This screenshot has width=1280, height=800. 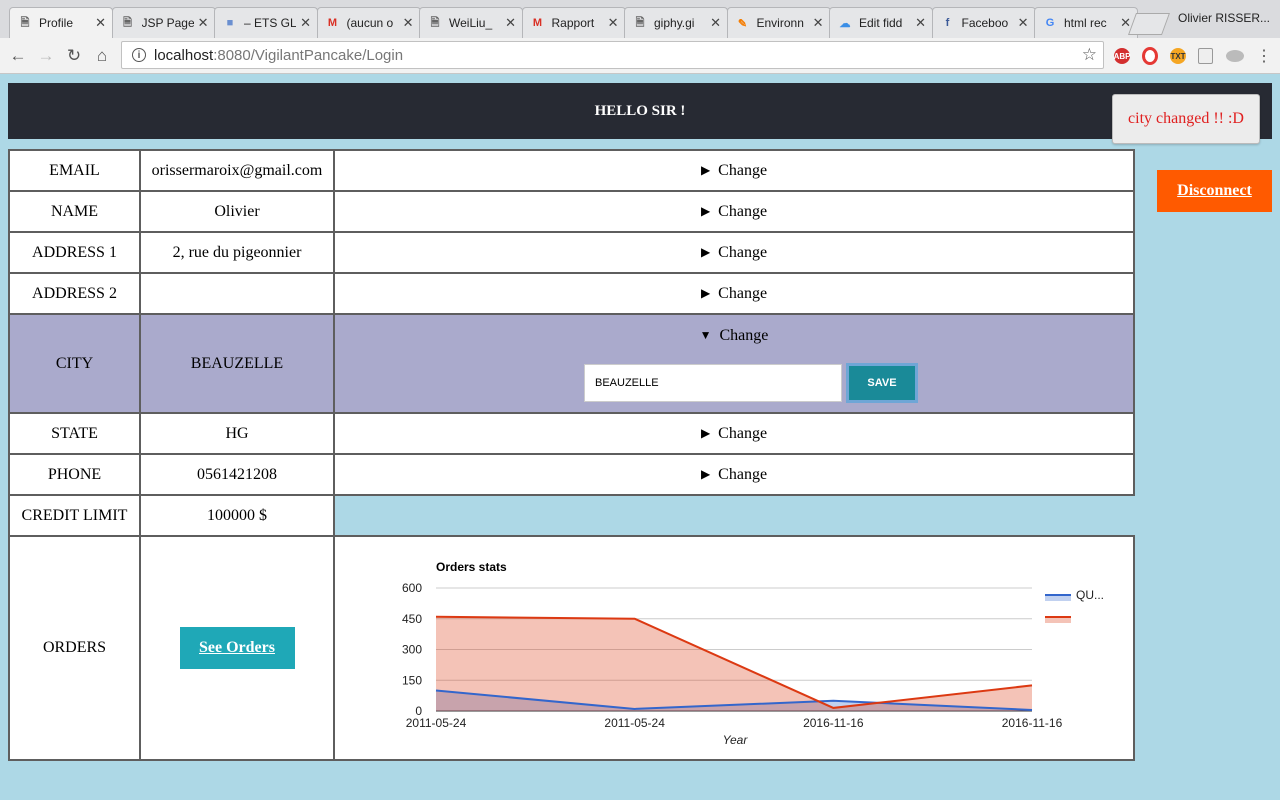 What do you see at coordinates (74, 170) in the screenshot?
I see `row-label: EMAIL` at bounding box center [74, 170].